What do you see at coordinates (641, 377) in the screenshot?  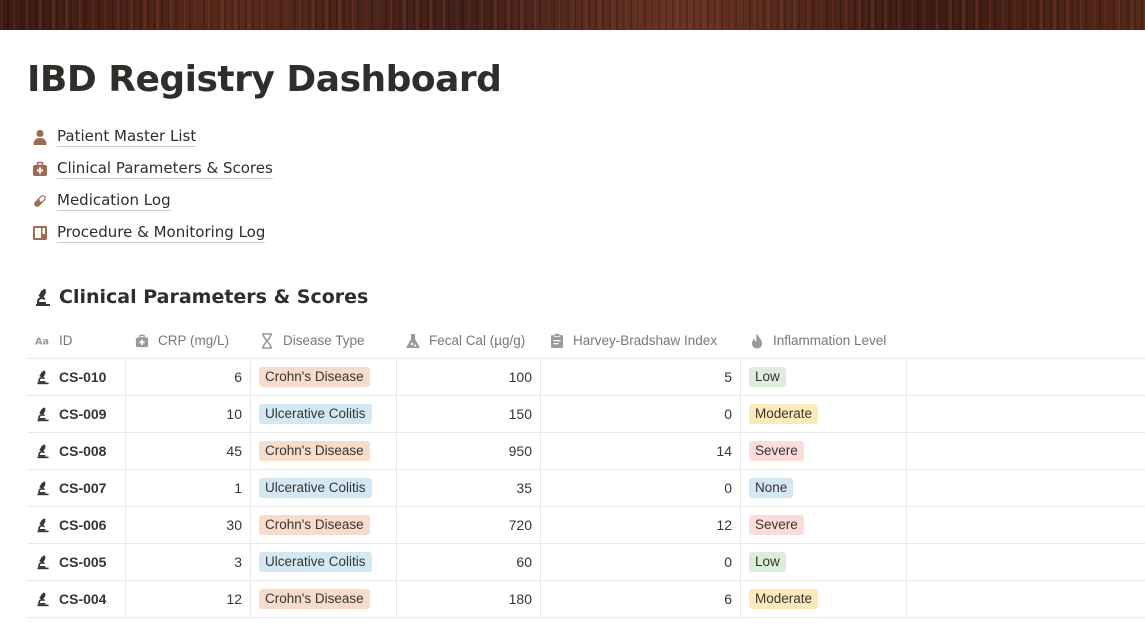 I see `cell-hbi: 5` at bounding box center [641, 377].